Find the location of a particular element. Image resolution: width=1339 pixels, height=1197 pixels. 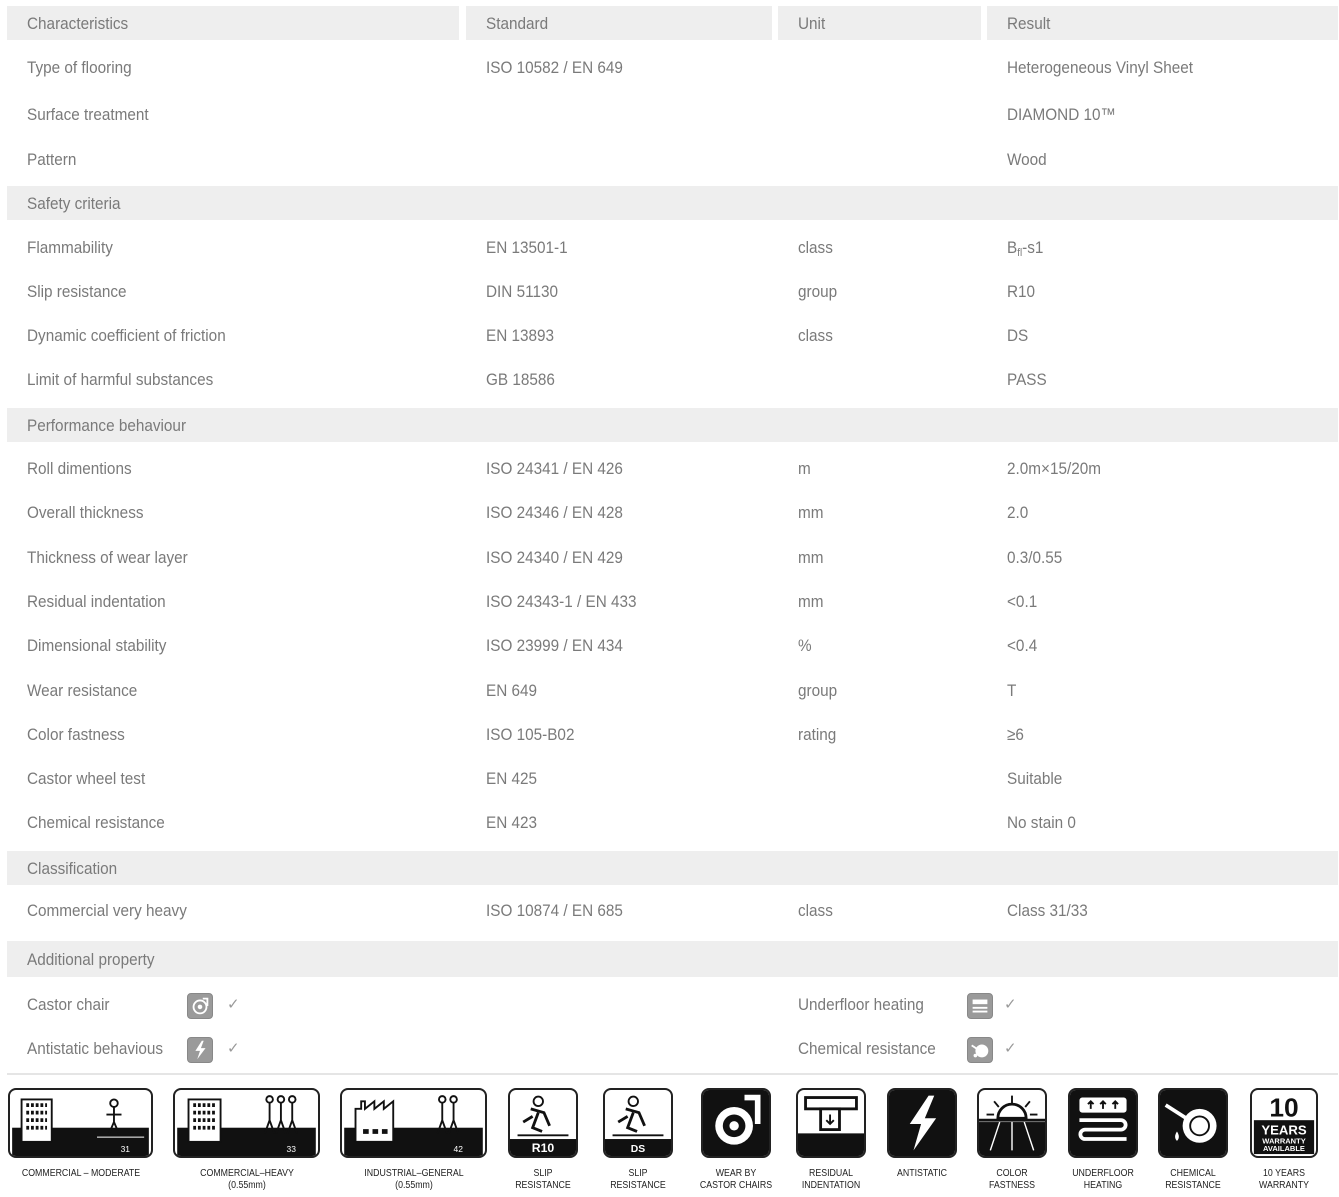

row-standard: ISO 23999 / EN 434 is located at coordinates (554, 645).